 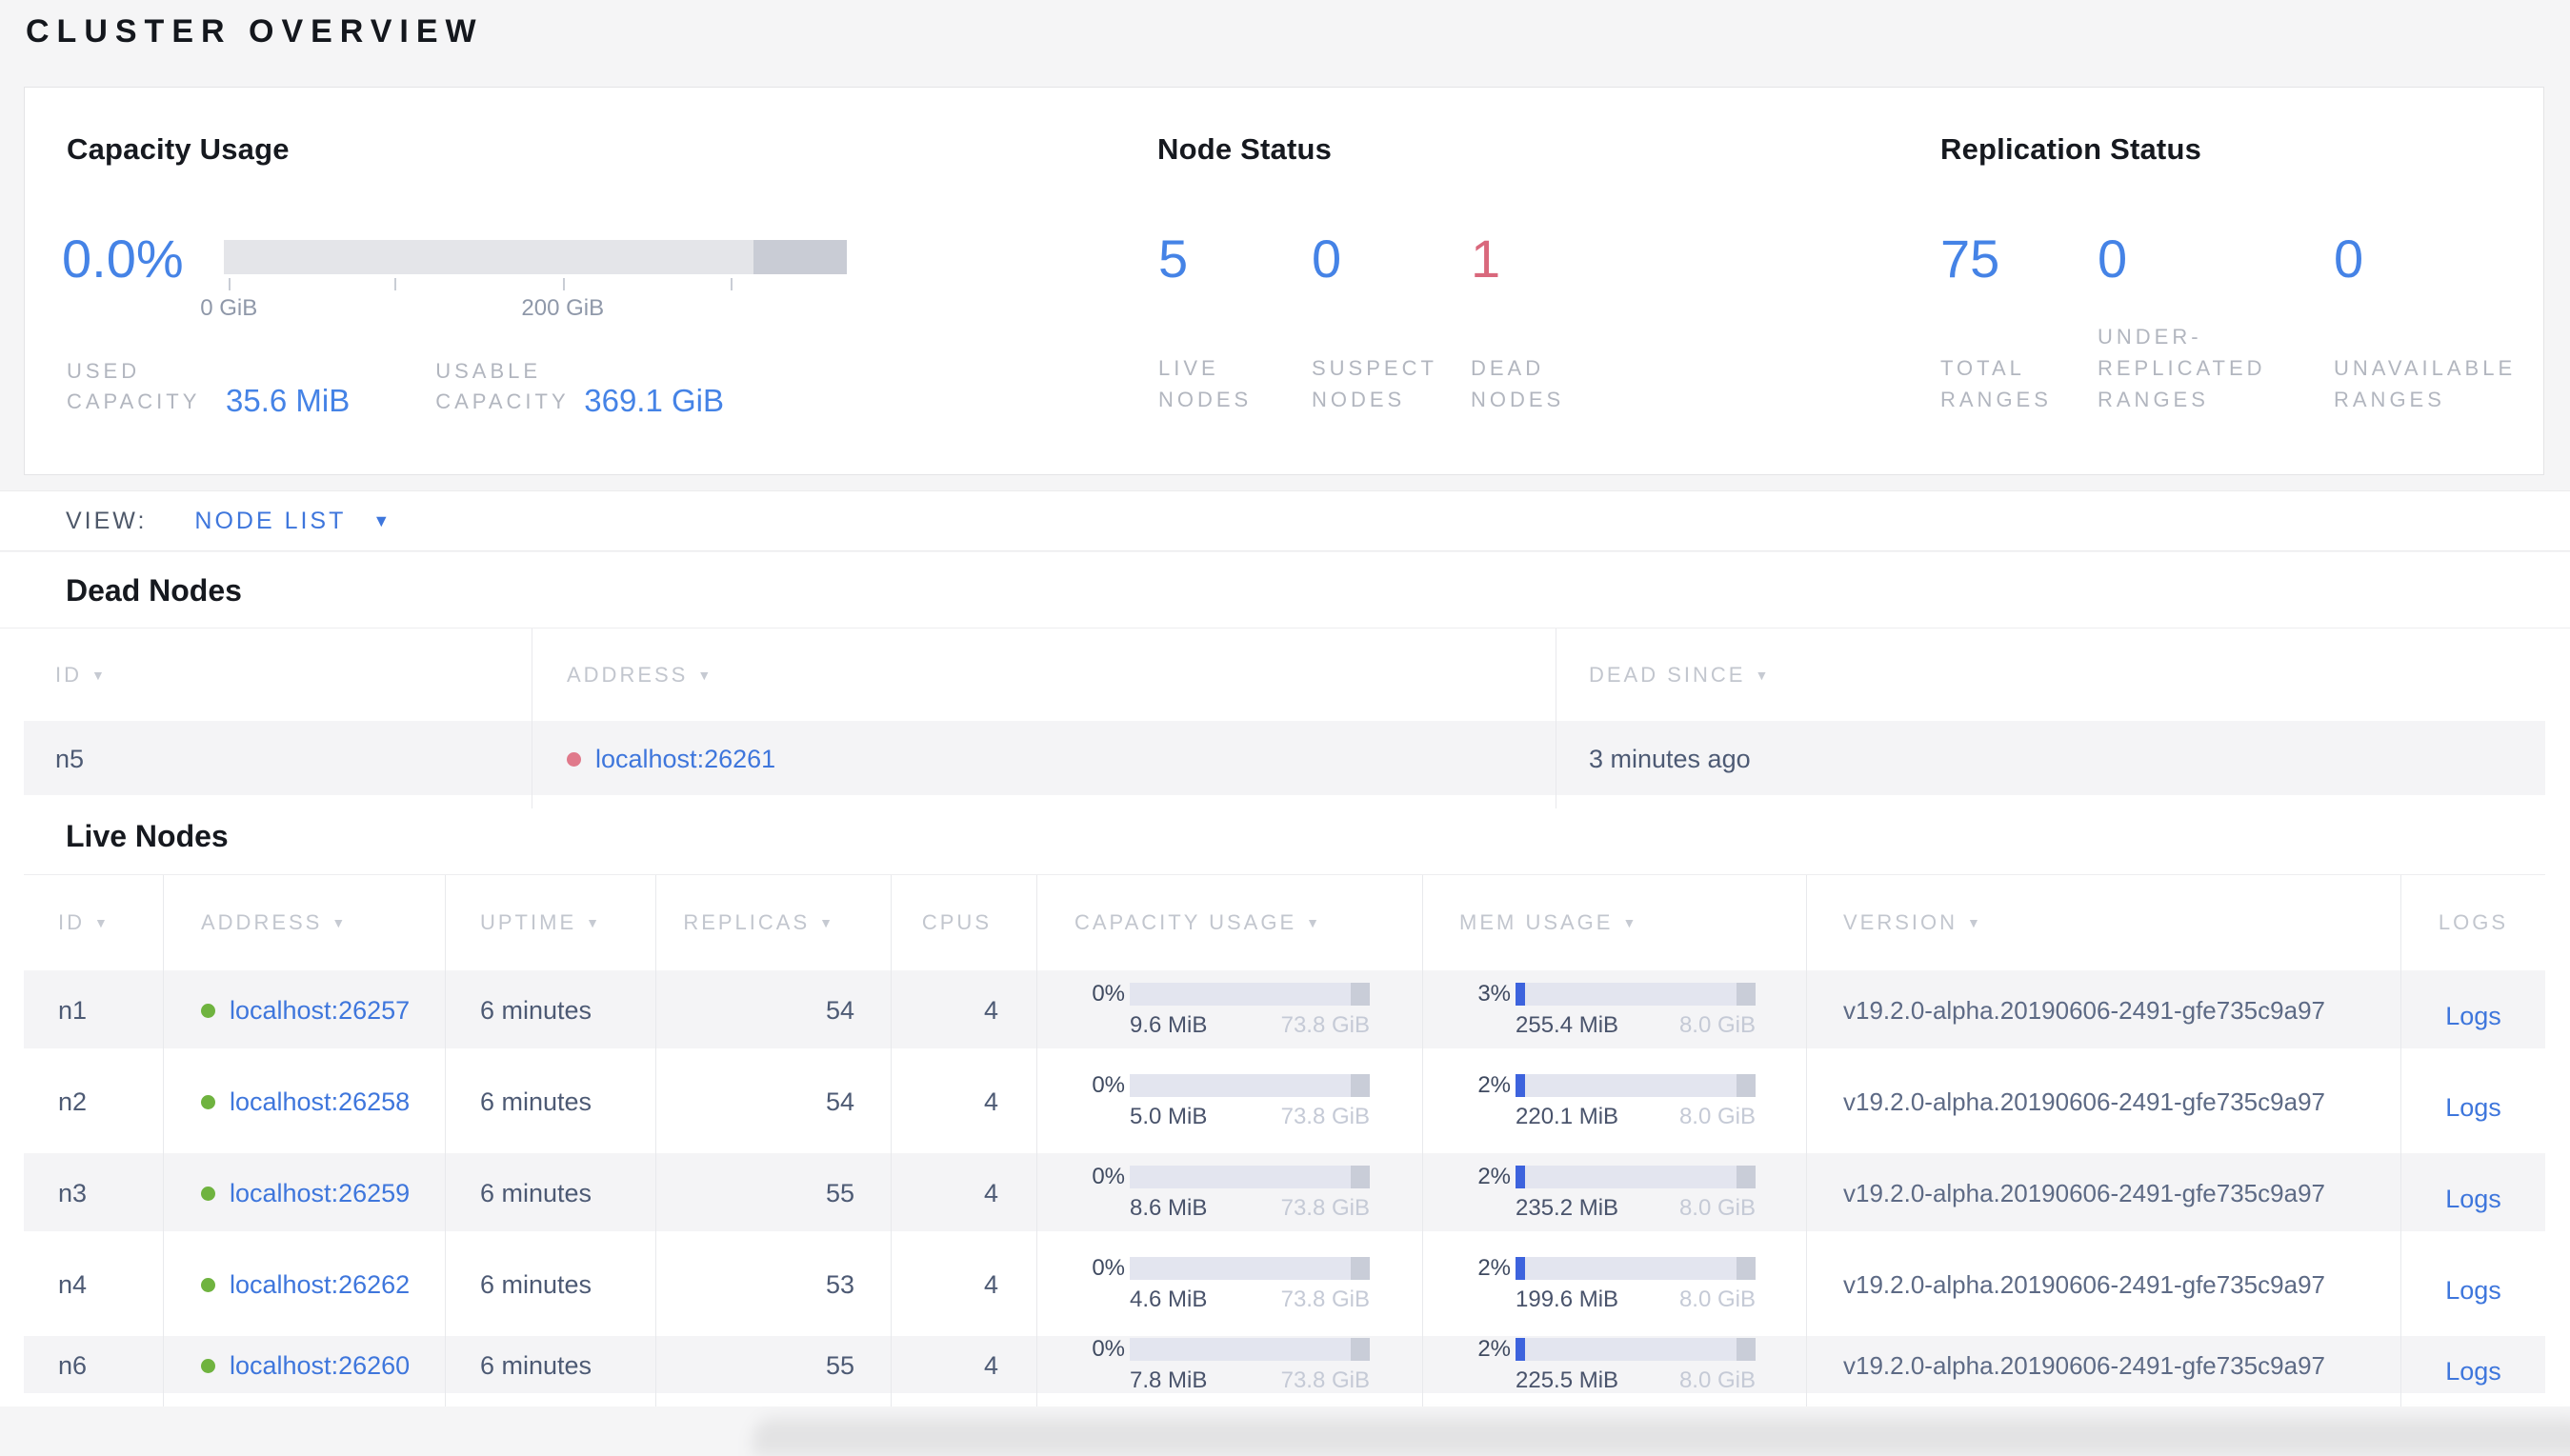 I want to click on node-id-cell: n5, so click(x=278, y=765).